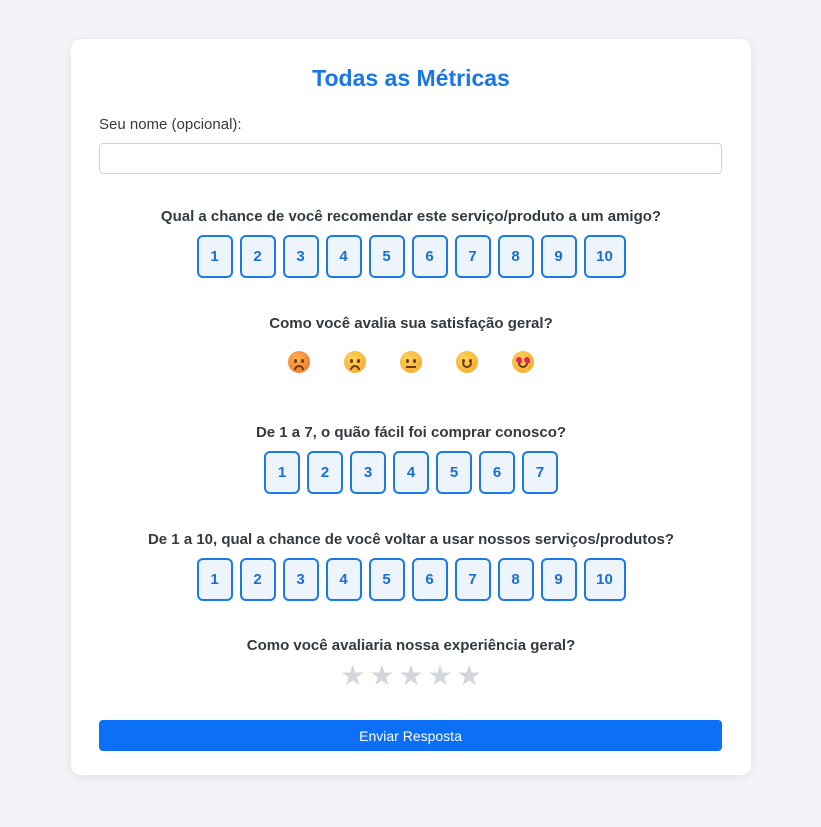  I want to click on name-label: Seu nome (opcional):, so click(170, 124).